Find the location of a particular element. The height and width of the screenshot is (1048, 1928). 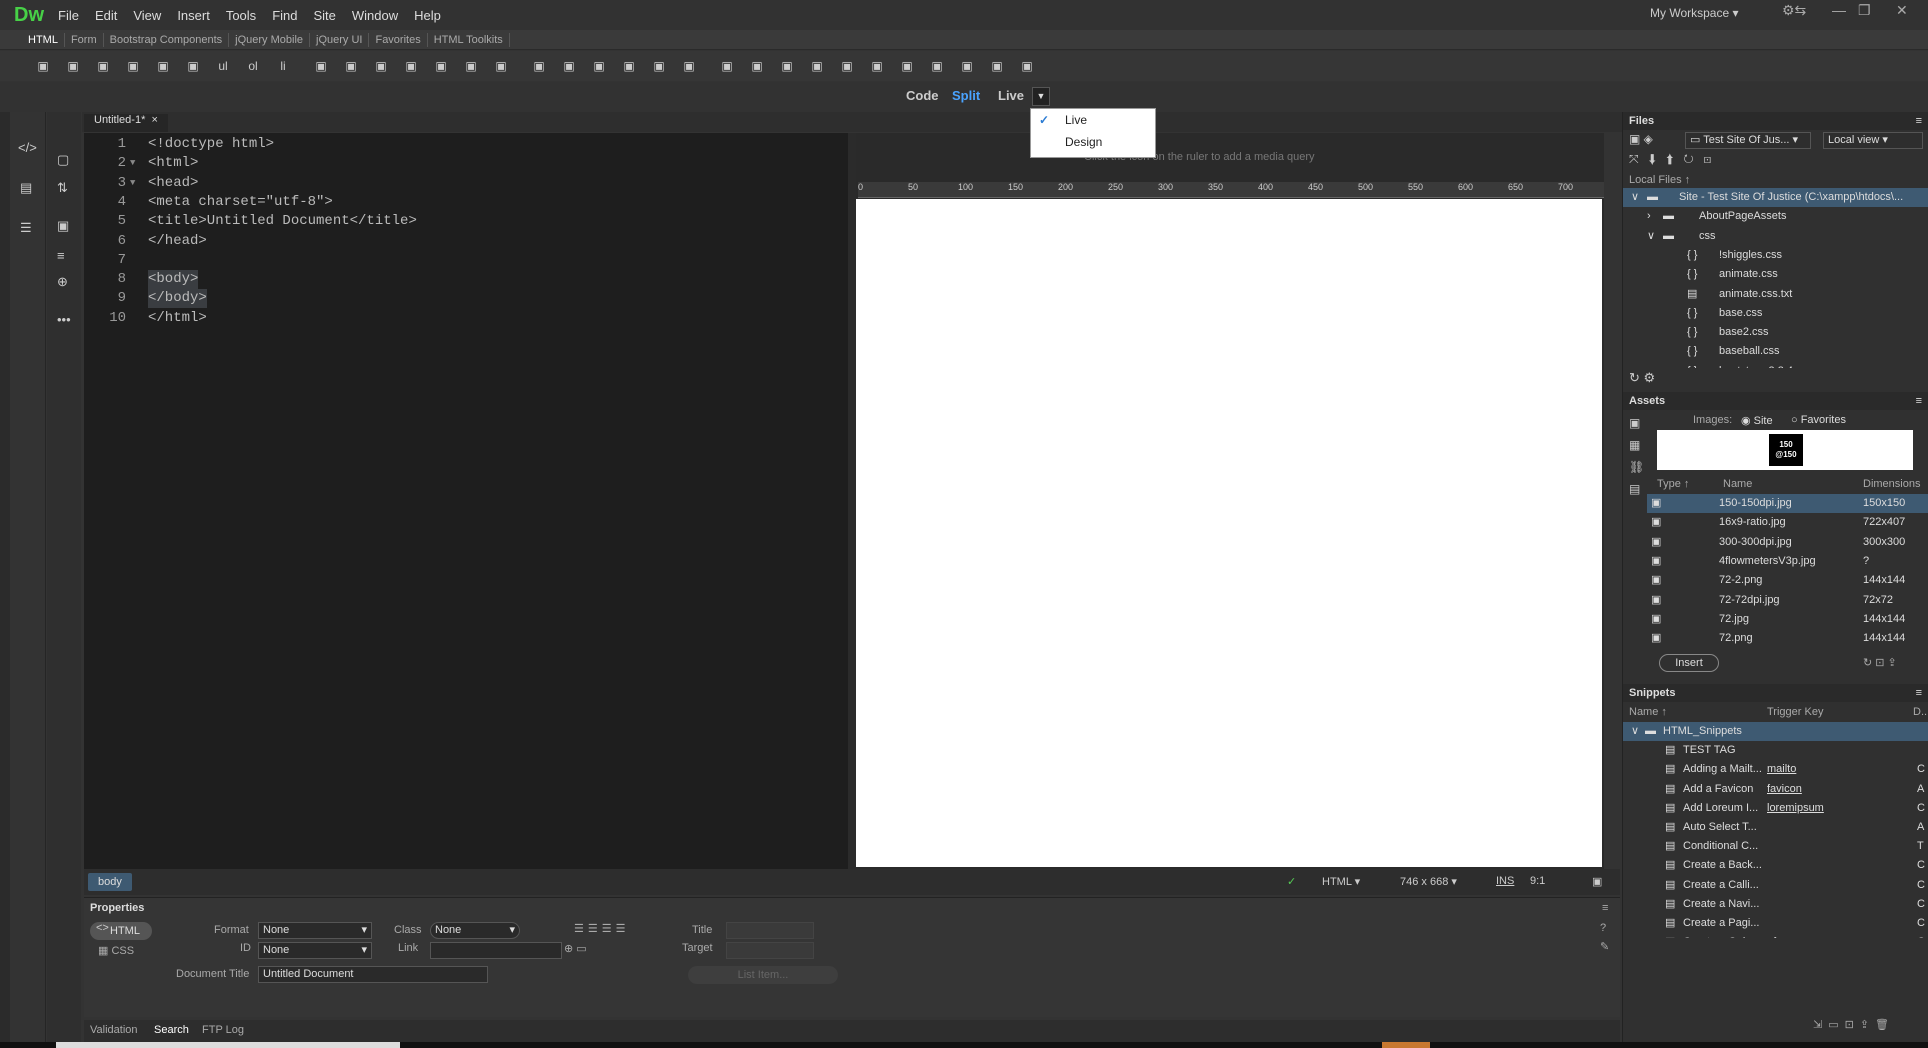

favorites-radio: ○ Favorites is located at coordinates (1818, 420).